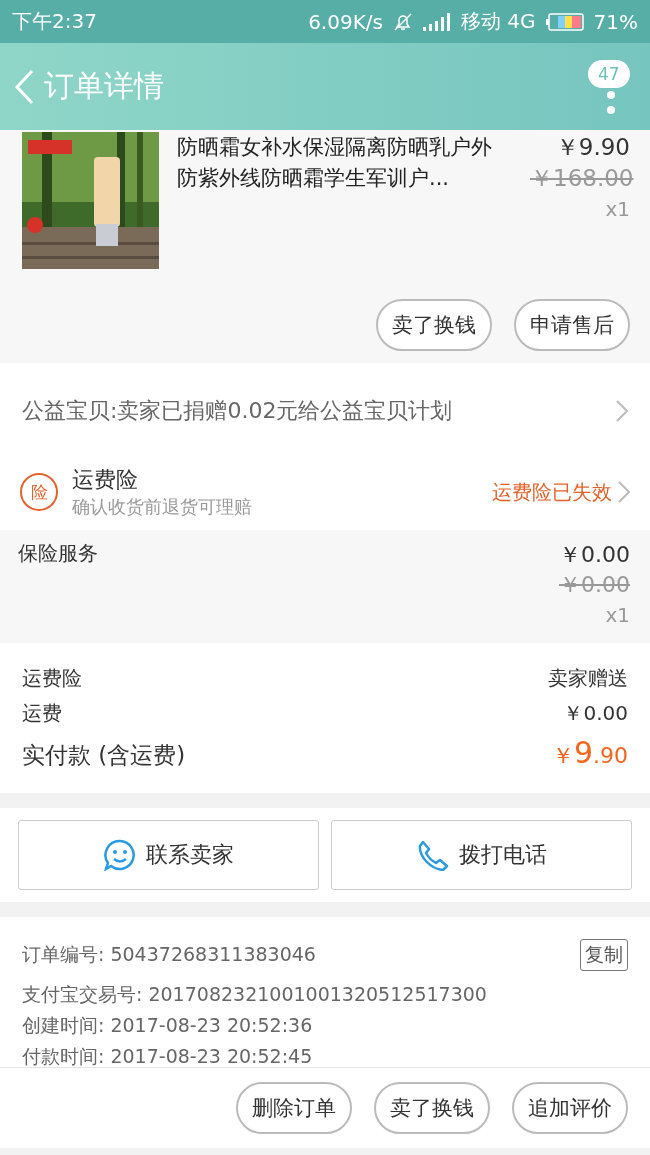  What do you see at coordinates (595, 713) in the screenshot?
I see `summary-value: ￥0.00` at bounding box center [595, 713].